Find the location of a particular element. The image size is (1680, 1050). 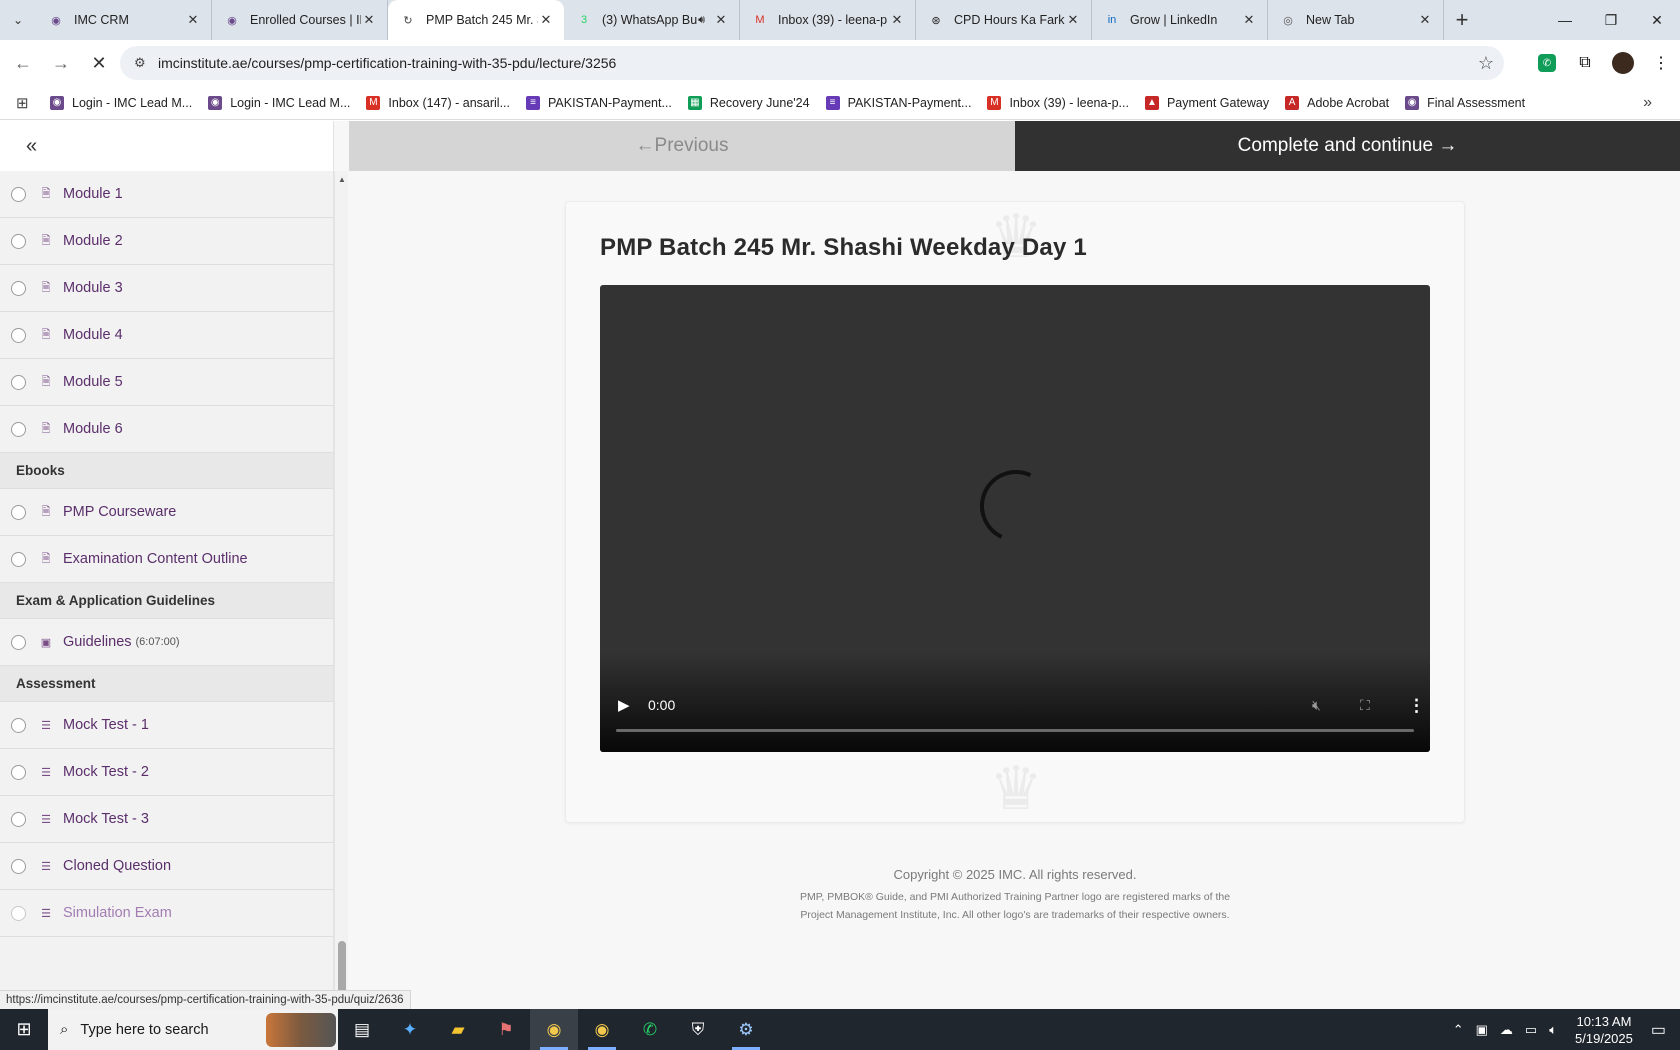

profile-avatar is located at coordinates (1623, 63).